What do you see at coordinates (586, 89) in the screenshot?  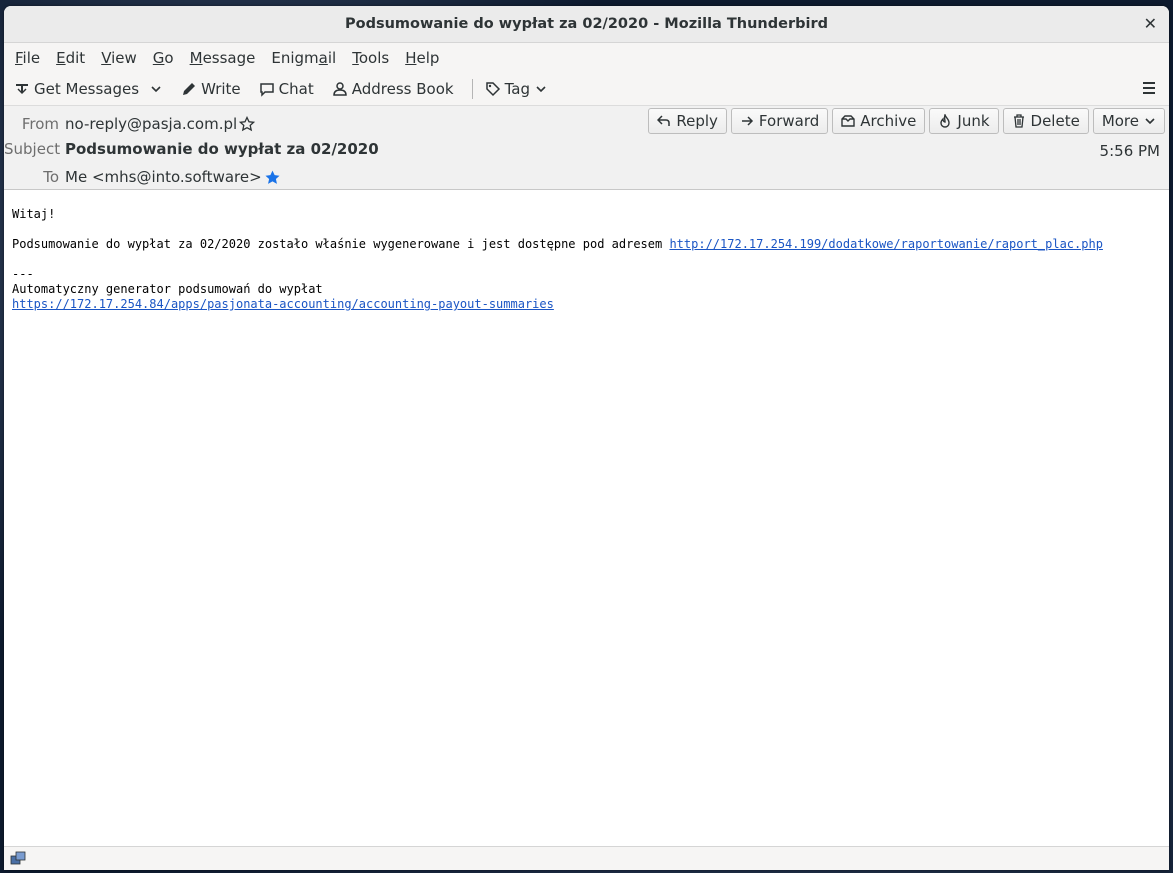 I see `main-toolbar: Get Messages Write Chat Address Book Tag` at bounding box center [586, 89].